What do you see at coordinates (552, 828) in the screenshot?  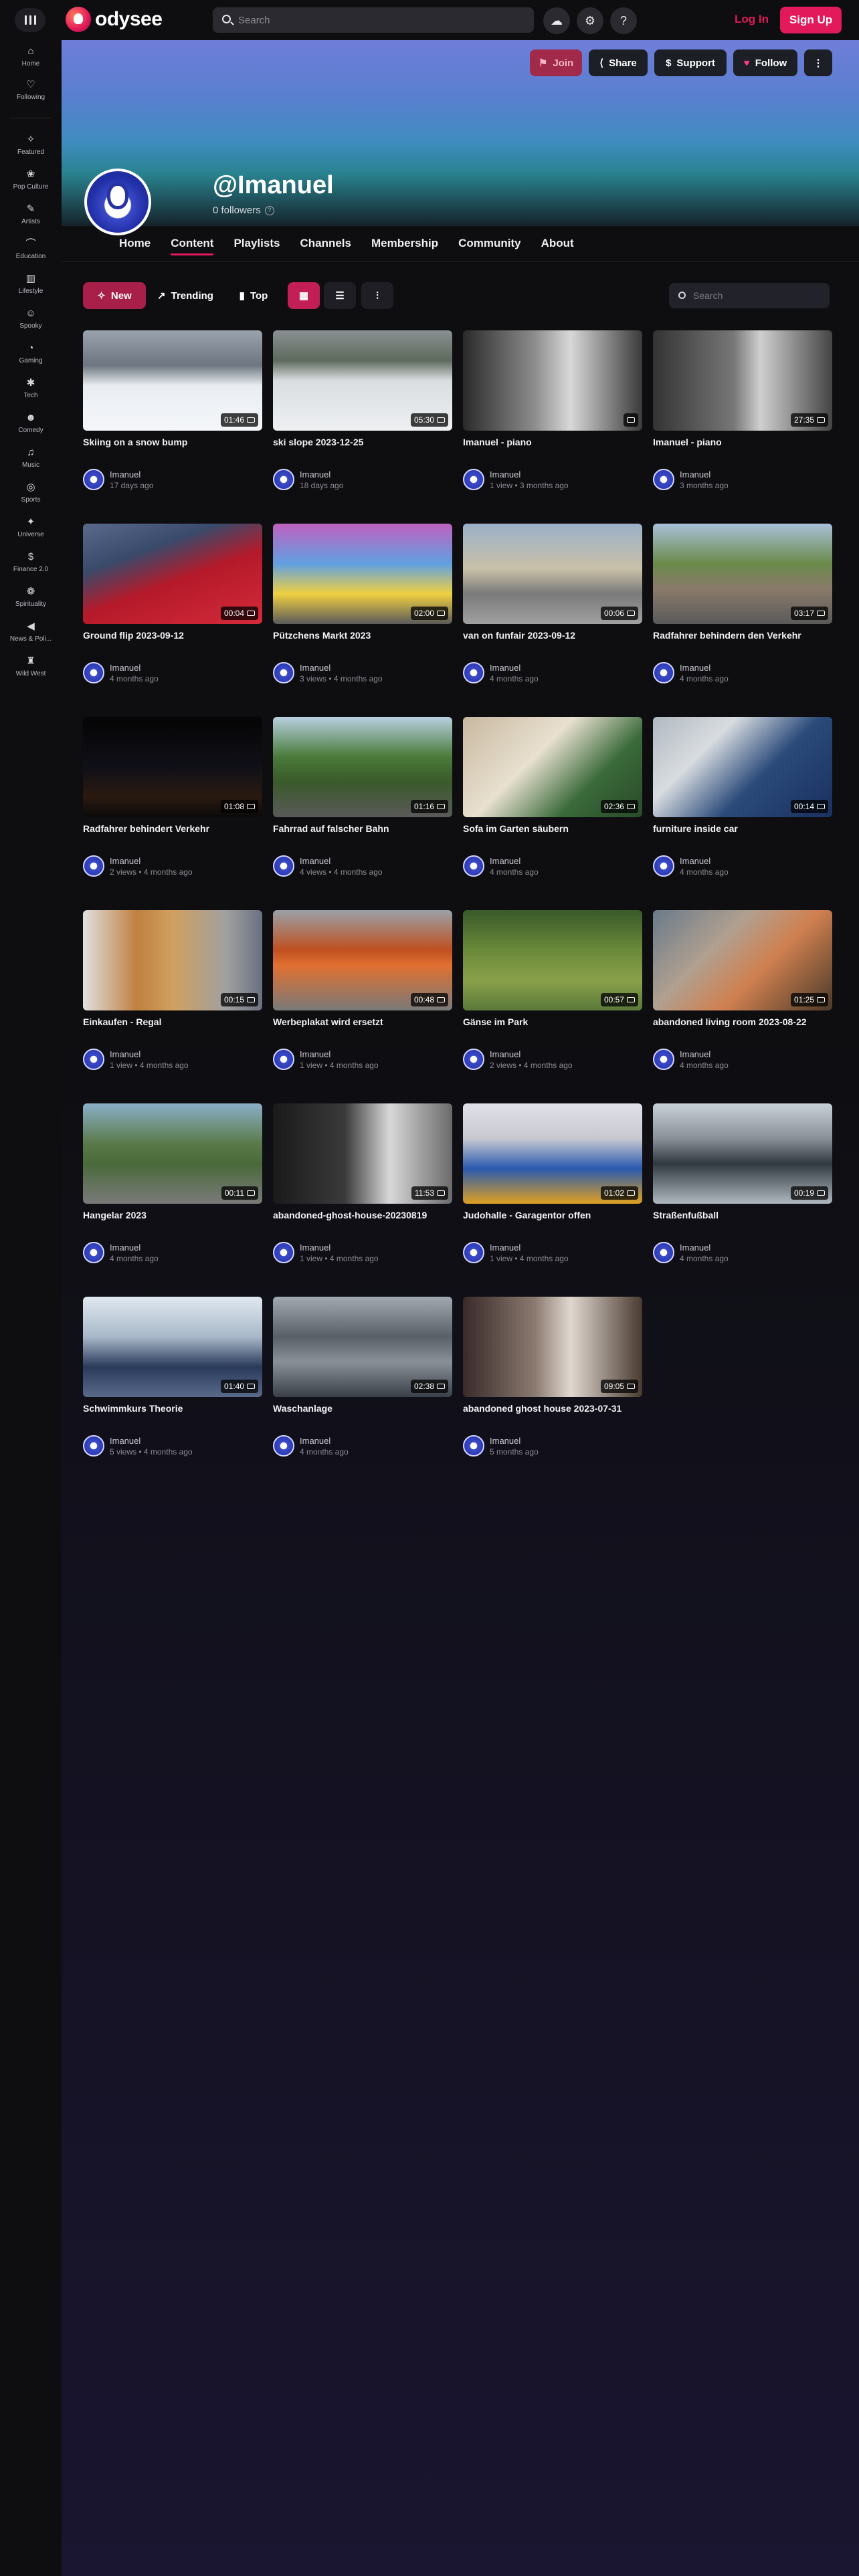 I see `video-title: Sofa im Garten säubern` at bounding box center [552, 828].